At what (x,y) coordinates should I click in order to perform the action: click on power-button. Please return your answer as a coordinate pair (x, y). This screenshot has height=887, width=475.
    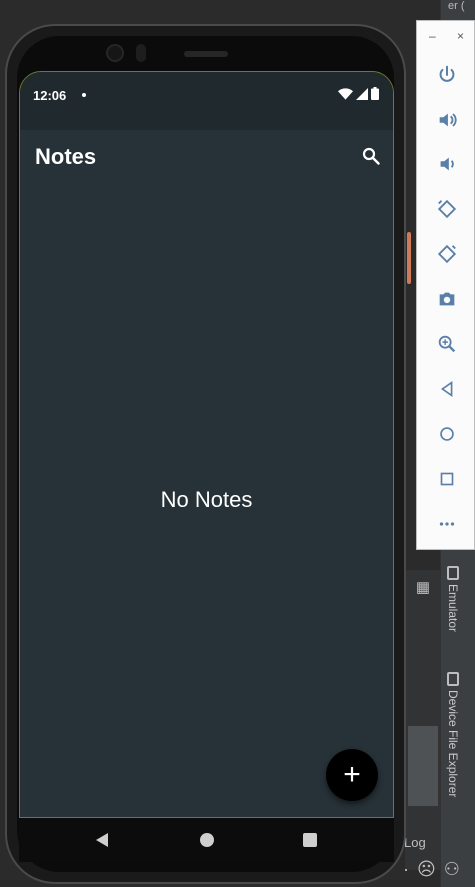
    Looking at the image, I should click on (447, 75).